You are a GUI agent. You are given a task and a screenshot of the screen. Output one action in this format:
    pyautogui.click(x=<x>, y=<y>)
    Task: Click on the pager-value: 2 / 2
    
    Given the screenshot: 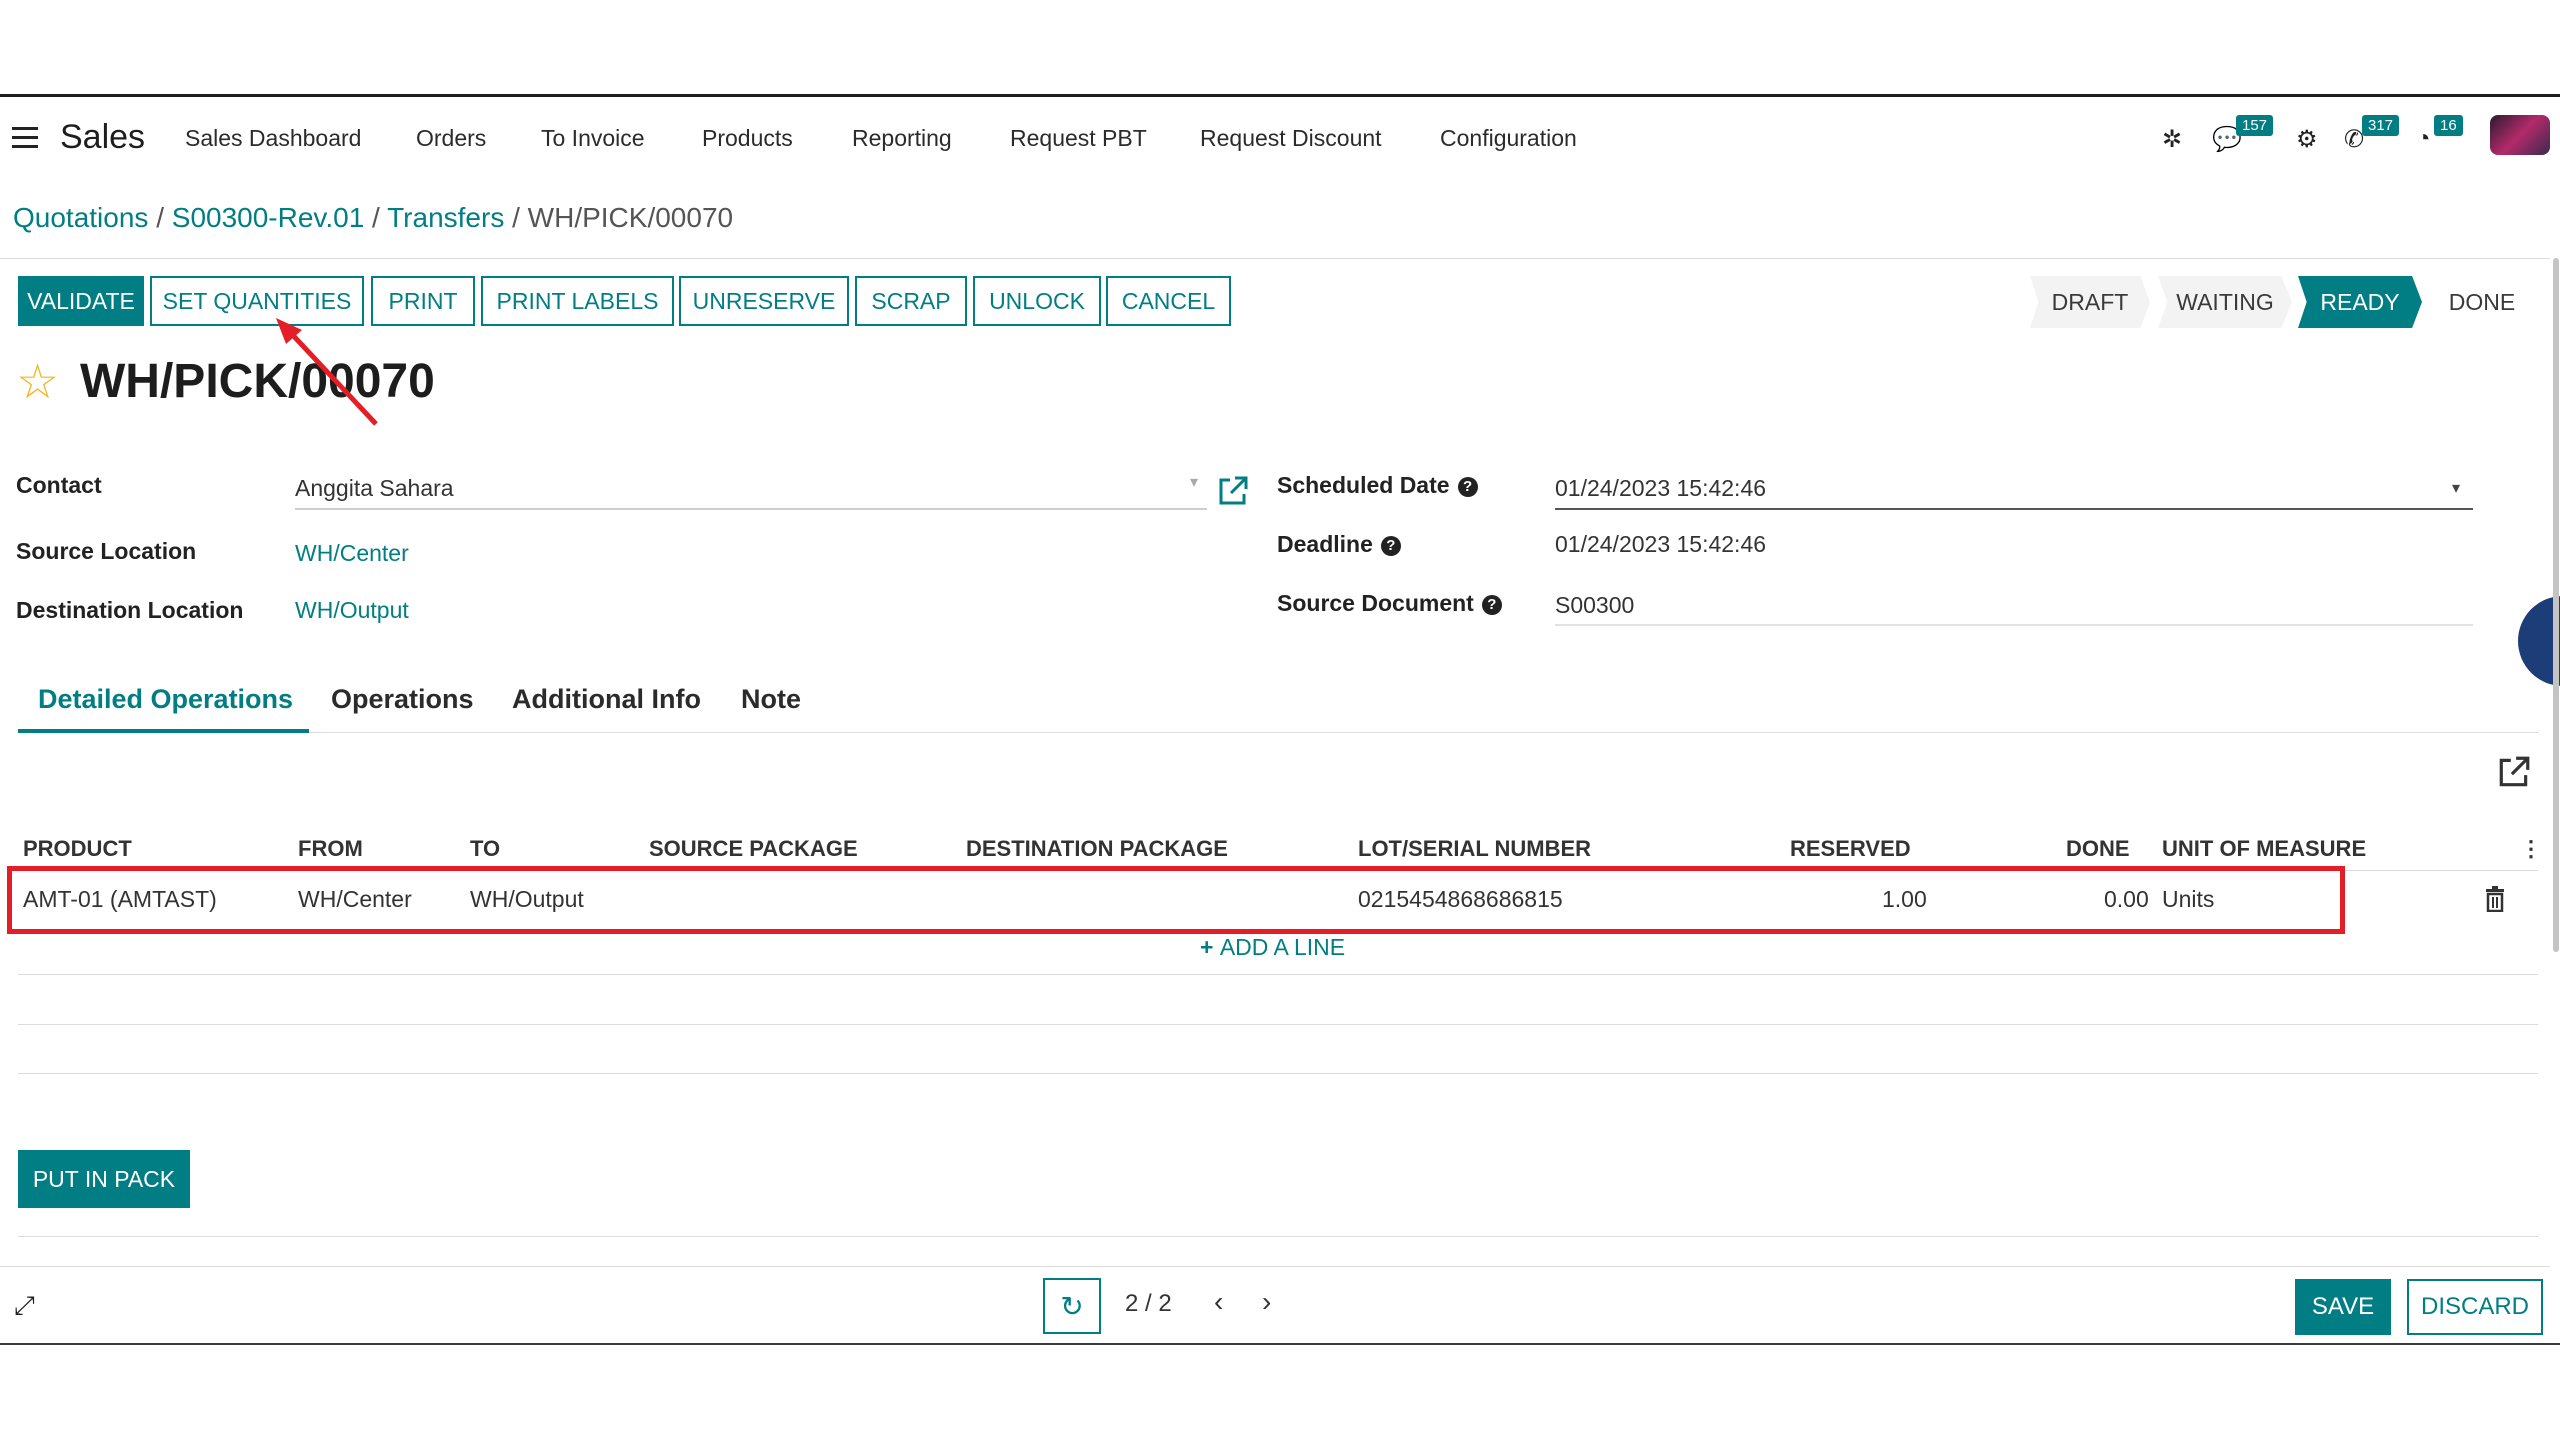 What is the action you would take?
    pyautogui.click(x=1148, y=1304)
    